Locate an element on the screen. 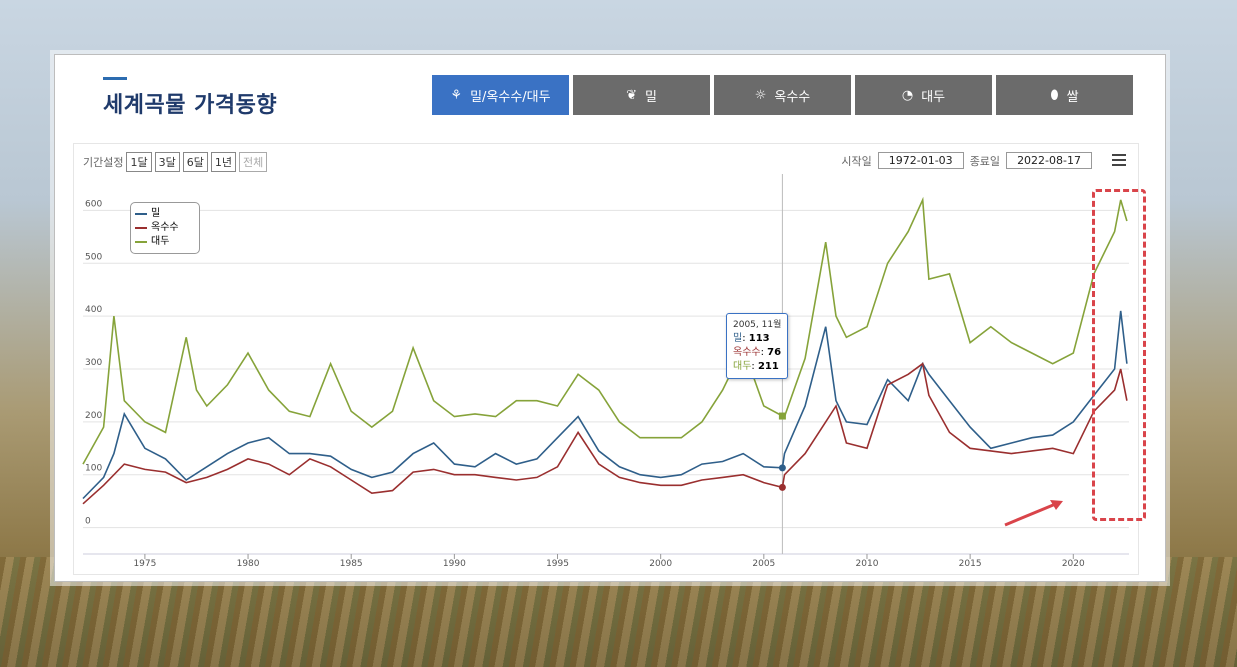 The image size is (1237, 667). crop-tabs: ⚘ 밀/옥수수/대두 ❦ 밀 ☼ 옥수수 ◔ 대두 ⬮ 쌀 is located at coordinates (782, 95).